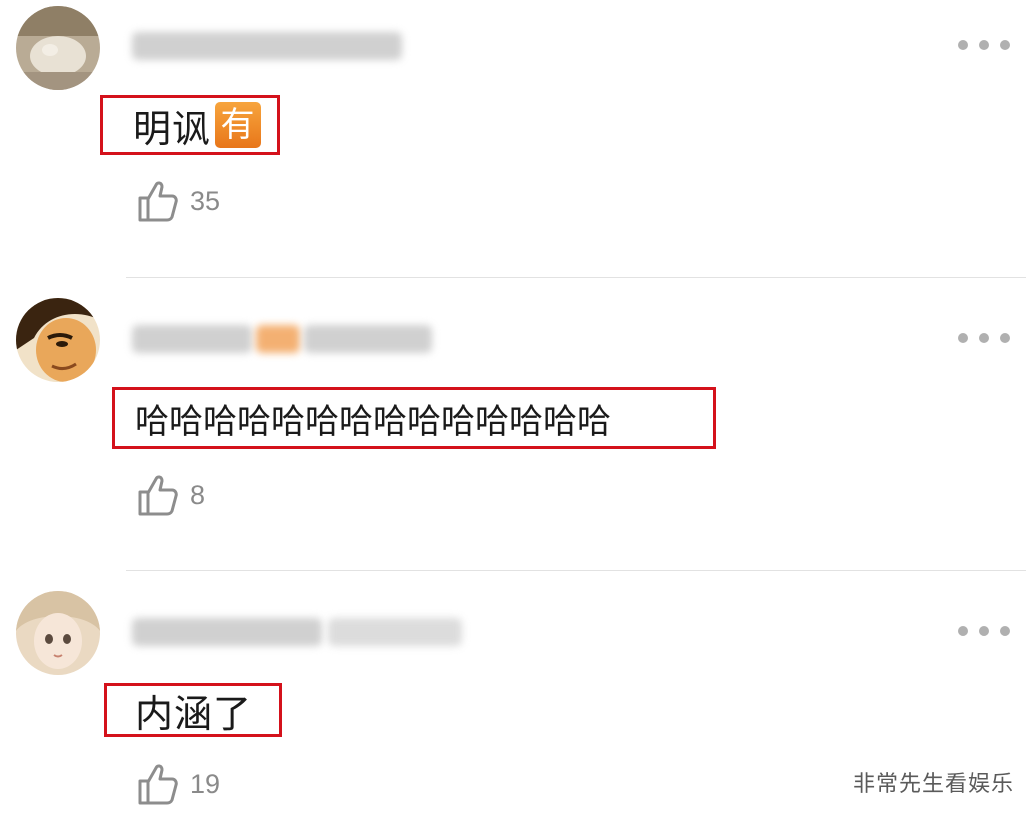 The image size is (1026, 814). Describe the element at coordinates (373, 421) in the screenshot. I see `comment-text-content: 哈哈哈哈哈哈哈哈哈哈哈哈哈哈` at that location.